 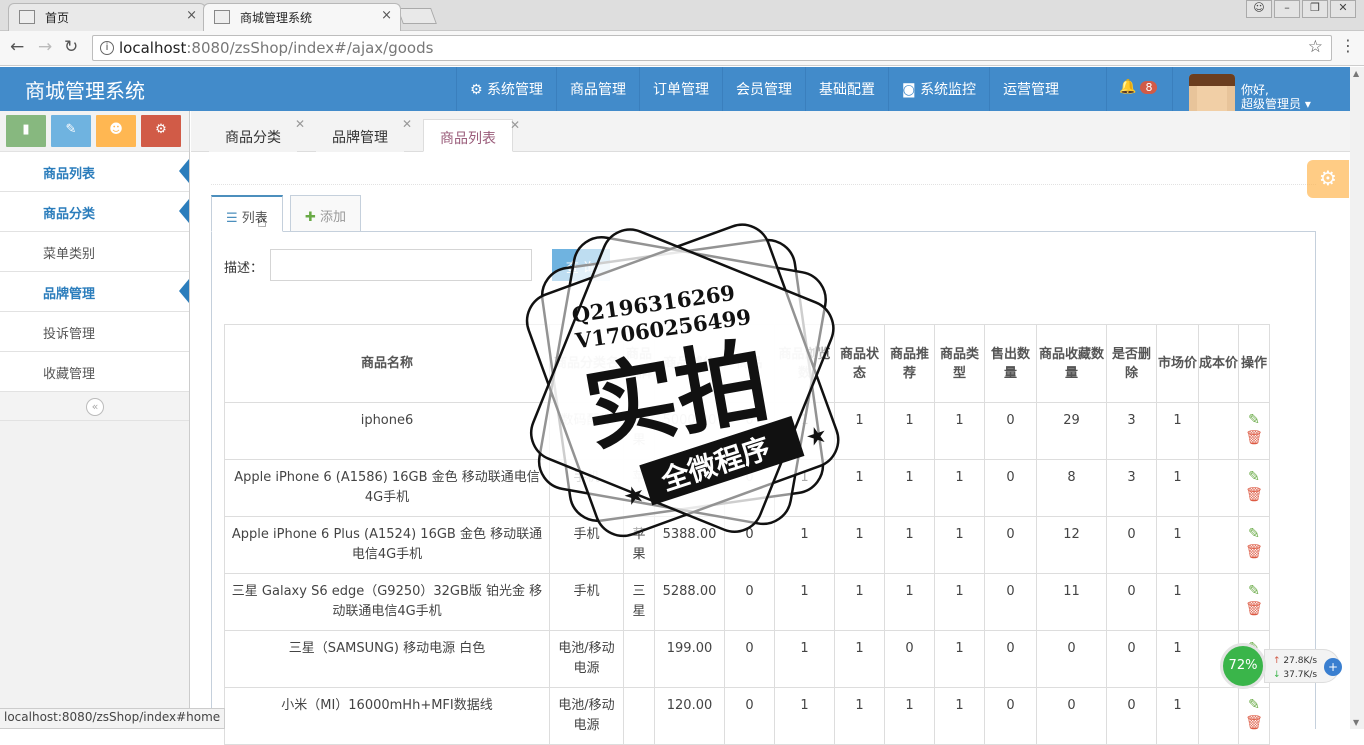 What do you see at coordinates (1287, 9) in the screenshot?
I see `minimize-icon: –` at bounding box center [1287, 9].